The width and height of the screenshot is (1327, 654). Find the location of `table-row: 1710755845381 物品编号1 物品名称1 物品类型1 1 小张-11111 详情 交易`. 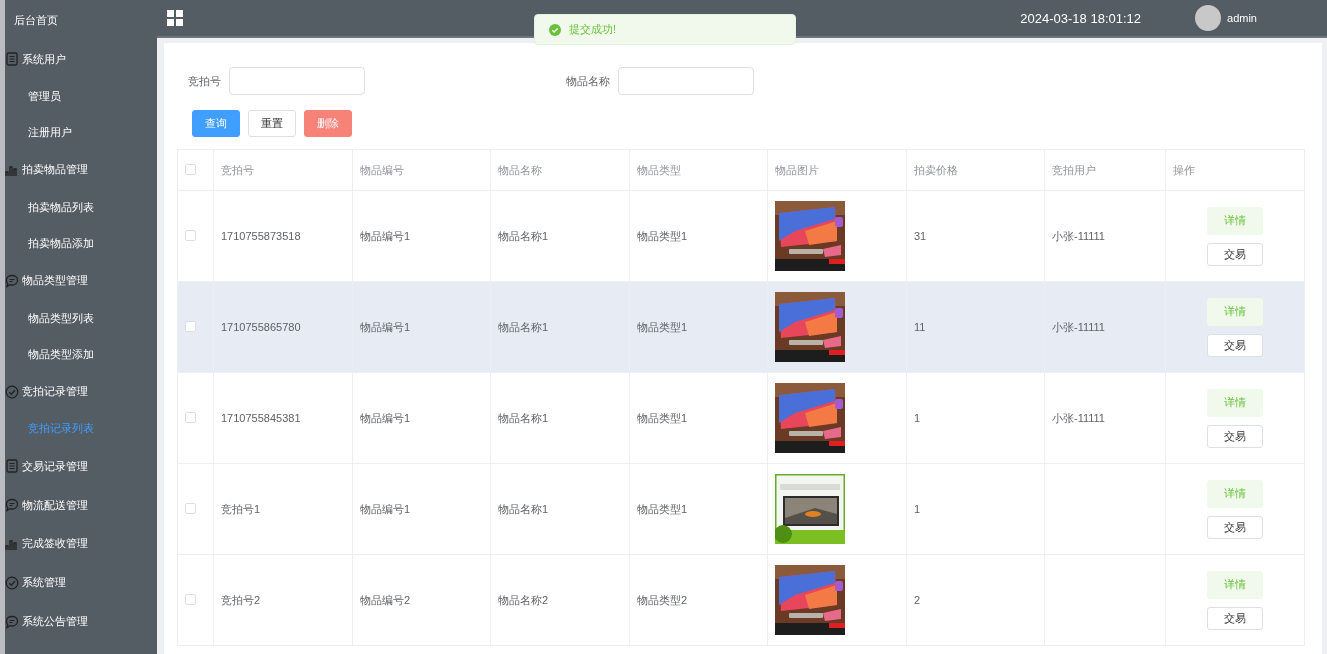

table-row: 1710755845381 物品编号1 物品名称1 物品类型1 1 小张-11111 详情 交易 is located at coordinates (741, 418).